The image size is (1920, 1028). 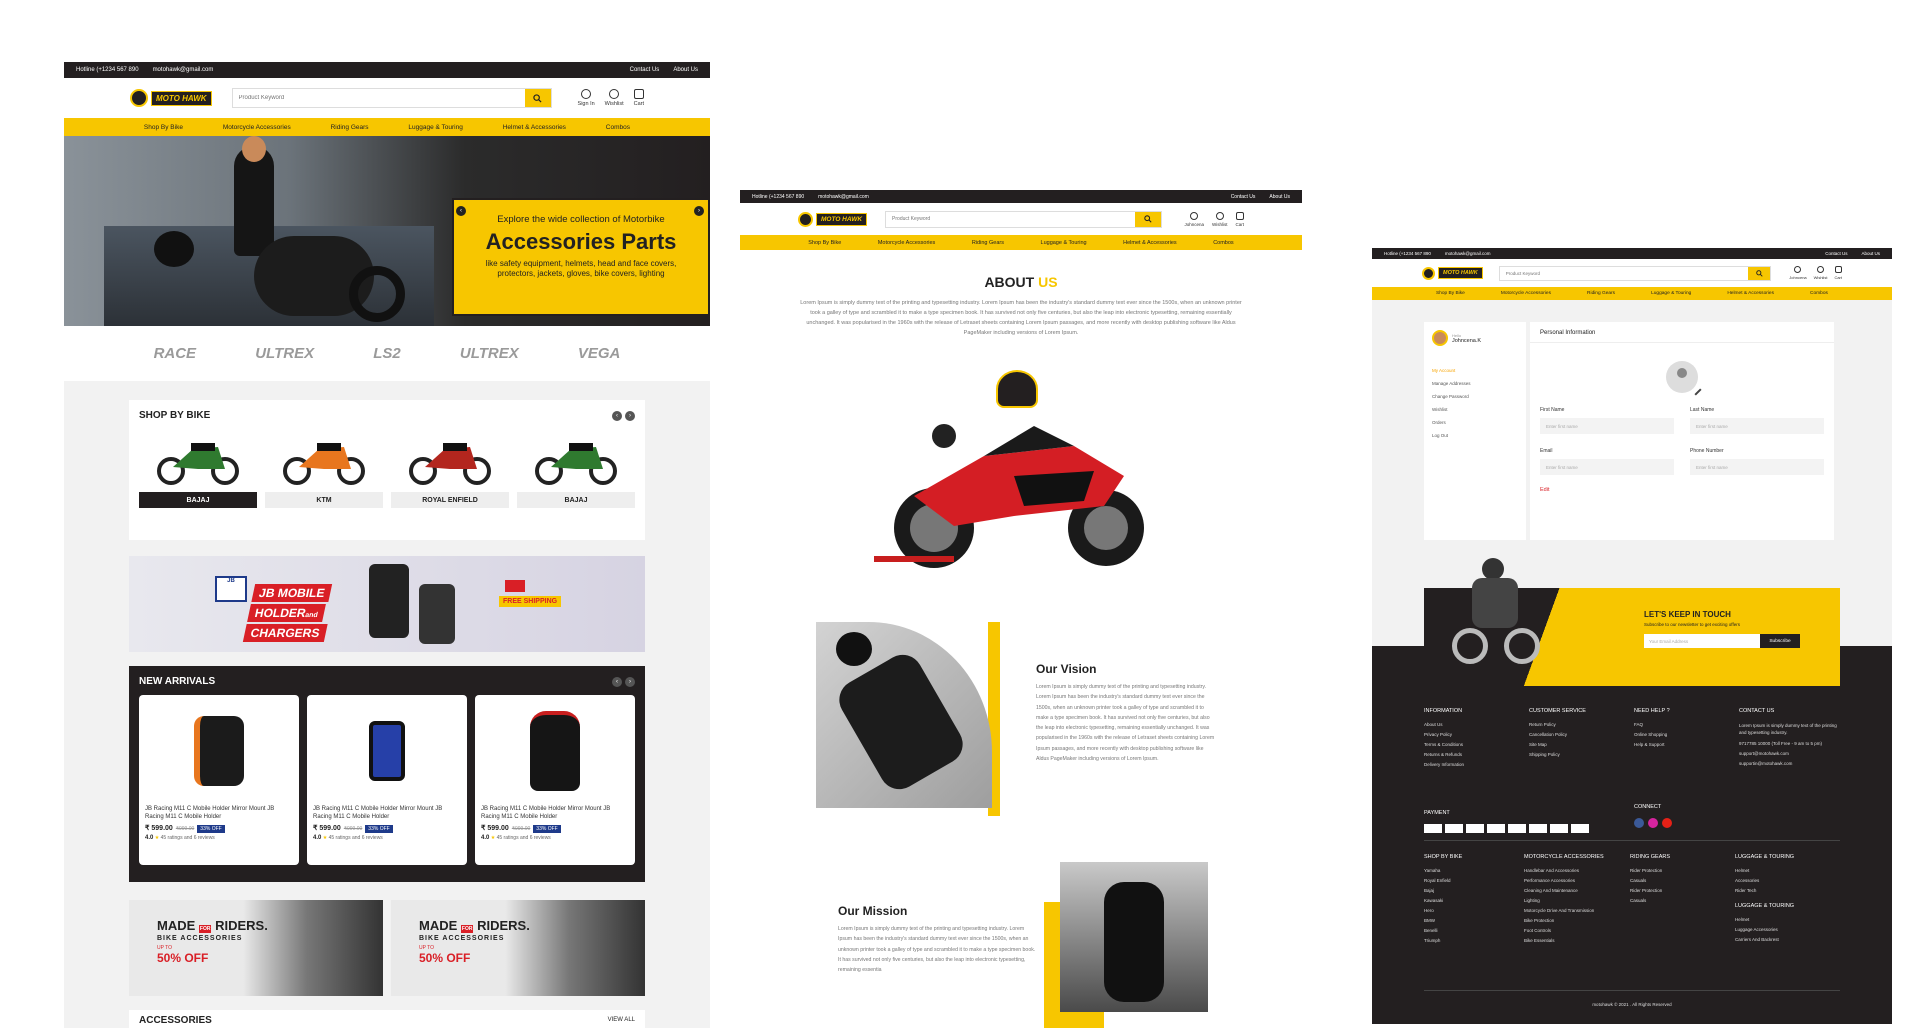 What do you see at coordinates (1757, 426) in the screenshot?
I see `last-name-field: Enter first name` at bounding box center [1757, 426].